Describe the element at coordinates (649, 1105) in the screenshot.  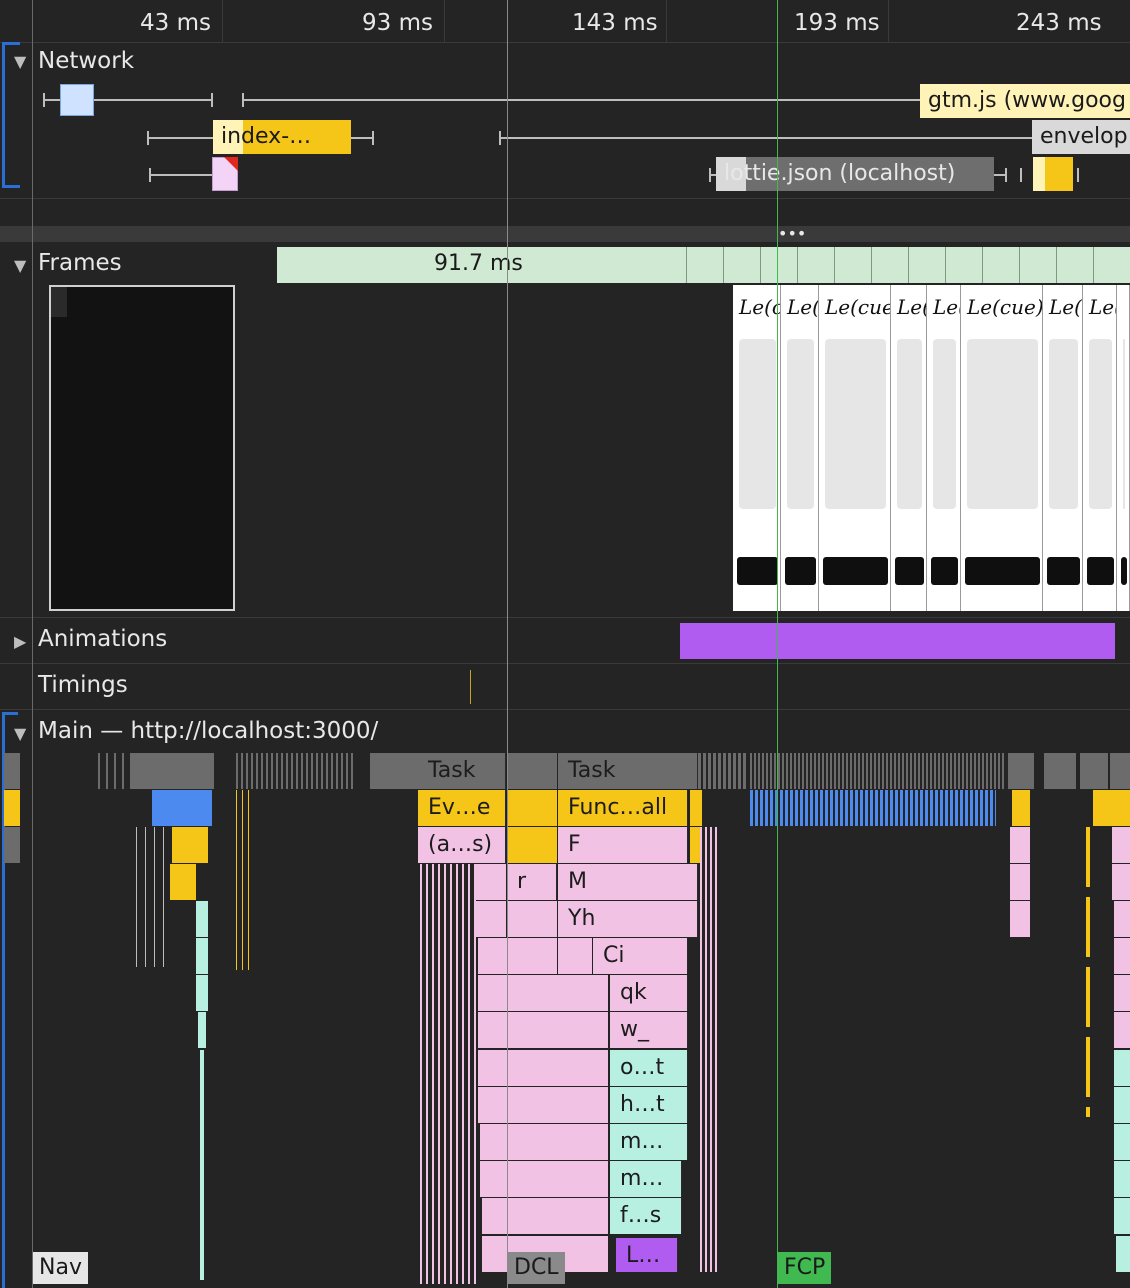
I see `paint-ht: h…t` at that location.